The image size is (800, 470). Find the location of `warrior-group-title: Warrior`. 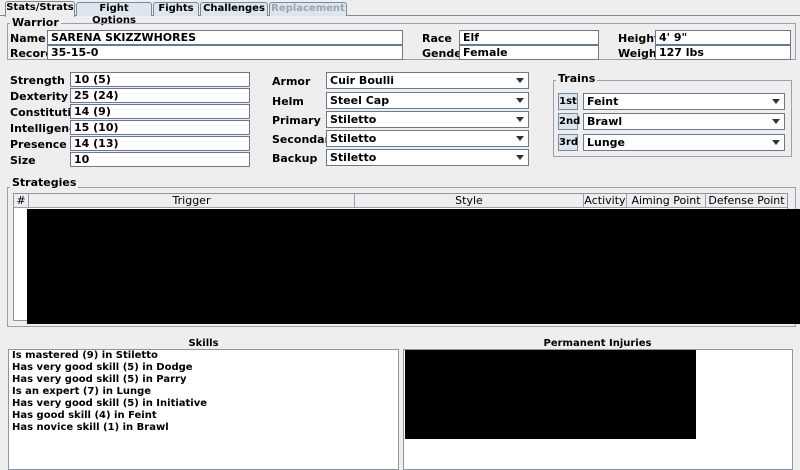

warrior-group-title: Warrior is located at coordinates (35, 22).